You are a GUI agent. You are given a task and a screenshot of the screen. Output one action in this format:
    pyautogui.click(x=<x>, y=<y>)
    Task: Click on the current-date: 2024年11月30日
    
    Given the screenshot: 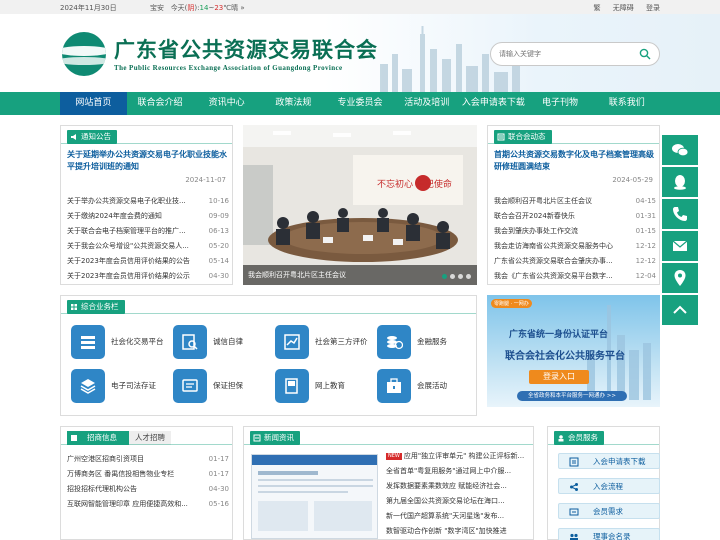 What is the action you would take?
    pyautogui.click(x=88, y=8)
    